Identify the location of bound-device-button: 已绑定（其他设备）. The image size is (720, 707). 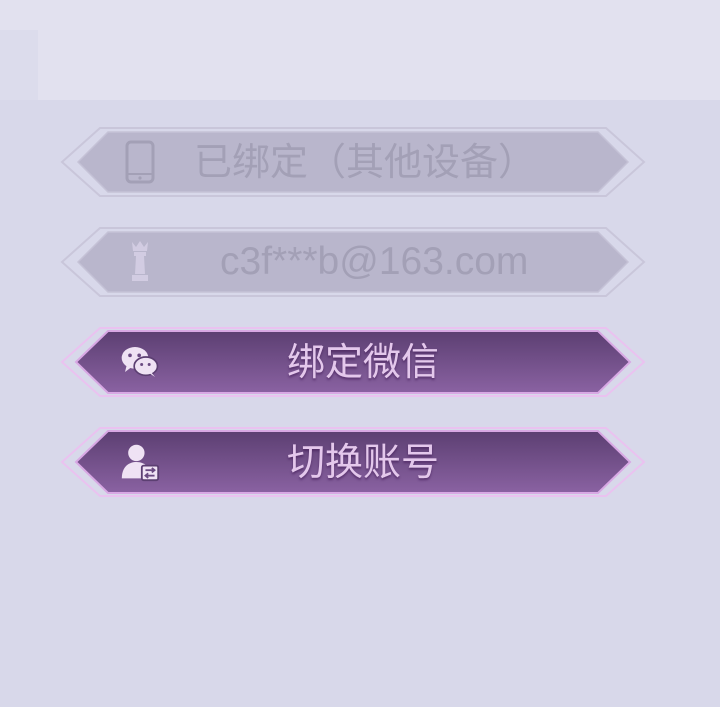
(353, 162).